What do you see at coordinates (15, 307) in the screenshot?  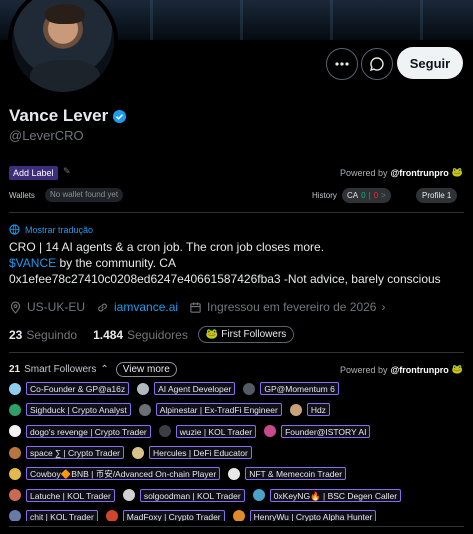 I see `location-icon` at bounding box center [15, 307].